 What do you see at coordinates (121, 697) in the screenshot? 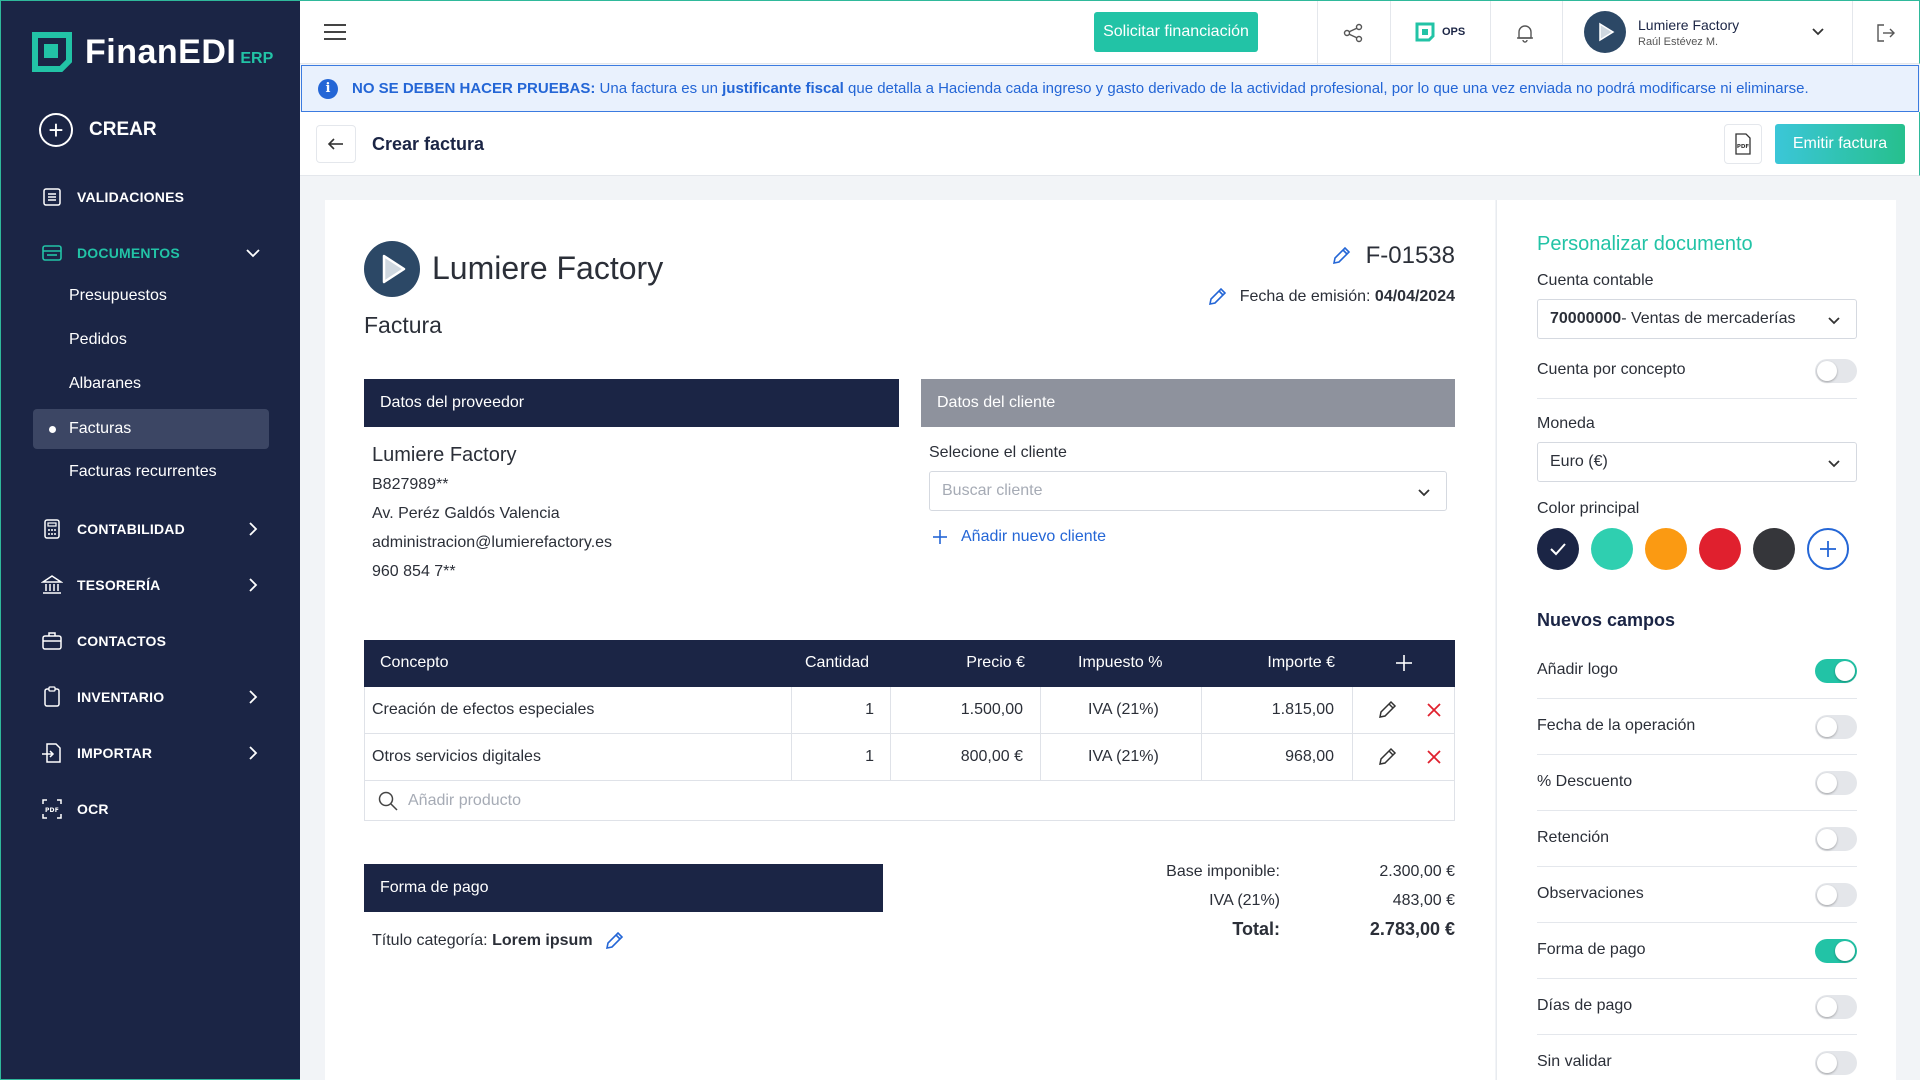
I see `sidebar-item-label: INVENTARIO` at bounding box center [121, 697].